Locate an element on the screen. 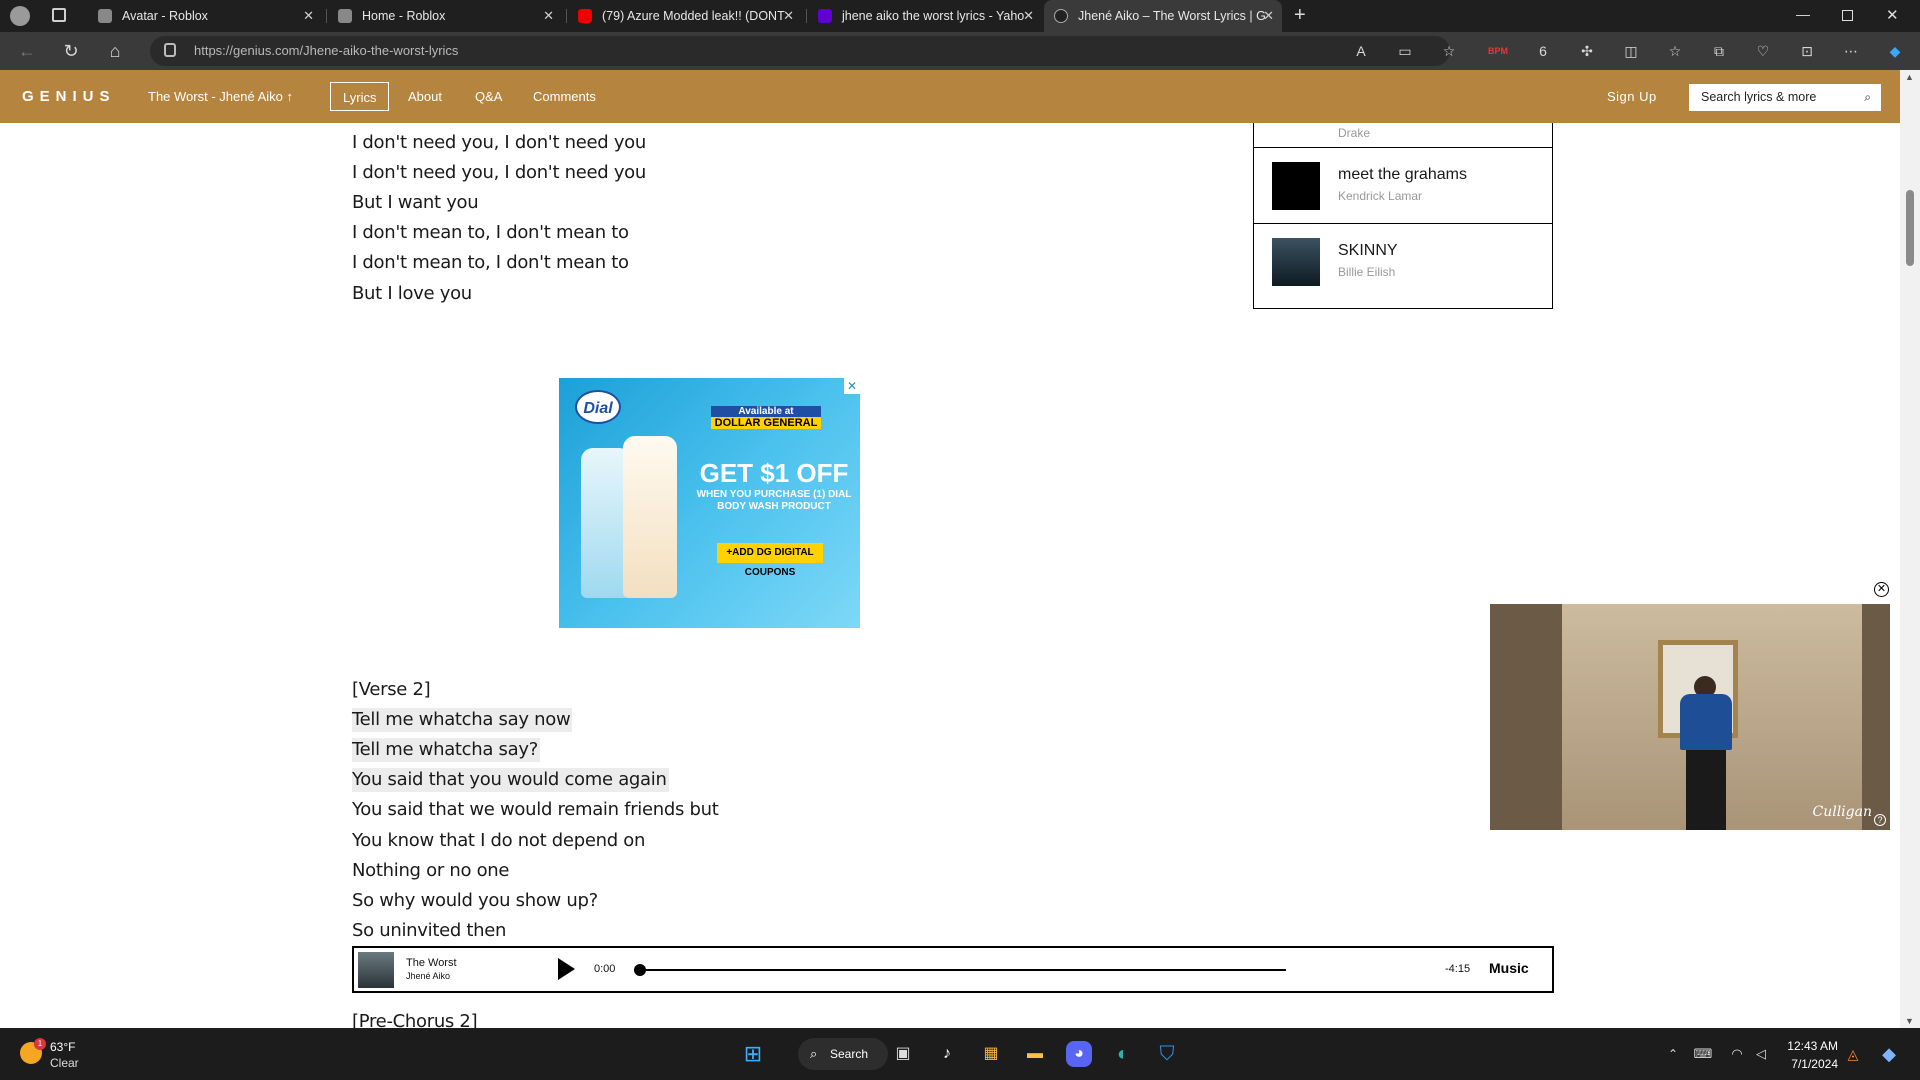 The image size is (1920, 1080). edge-browser-icon: ◐ is located at coordinates (1123, 1054).